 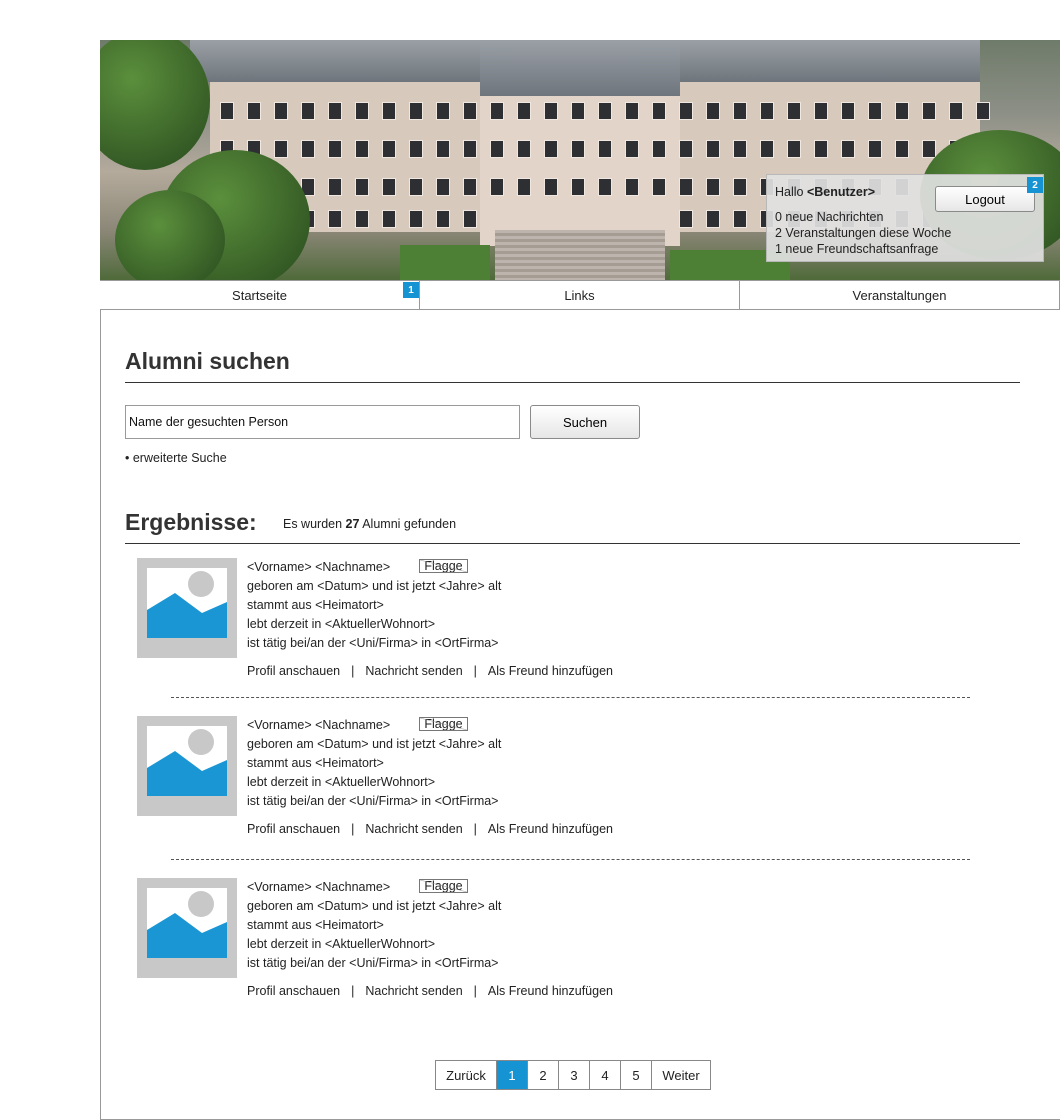 I want to click on pagination-page-1: 1, so click(x=512, y=1075).